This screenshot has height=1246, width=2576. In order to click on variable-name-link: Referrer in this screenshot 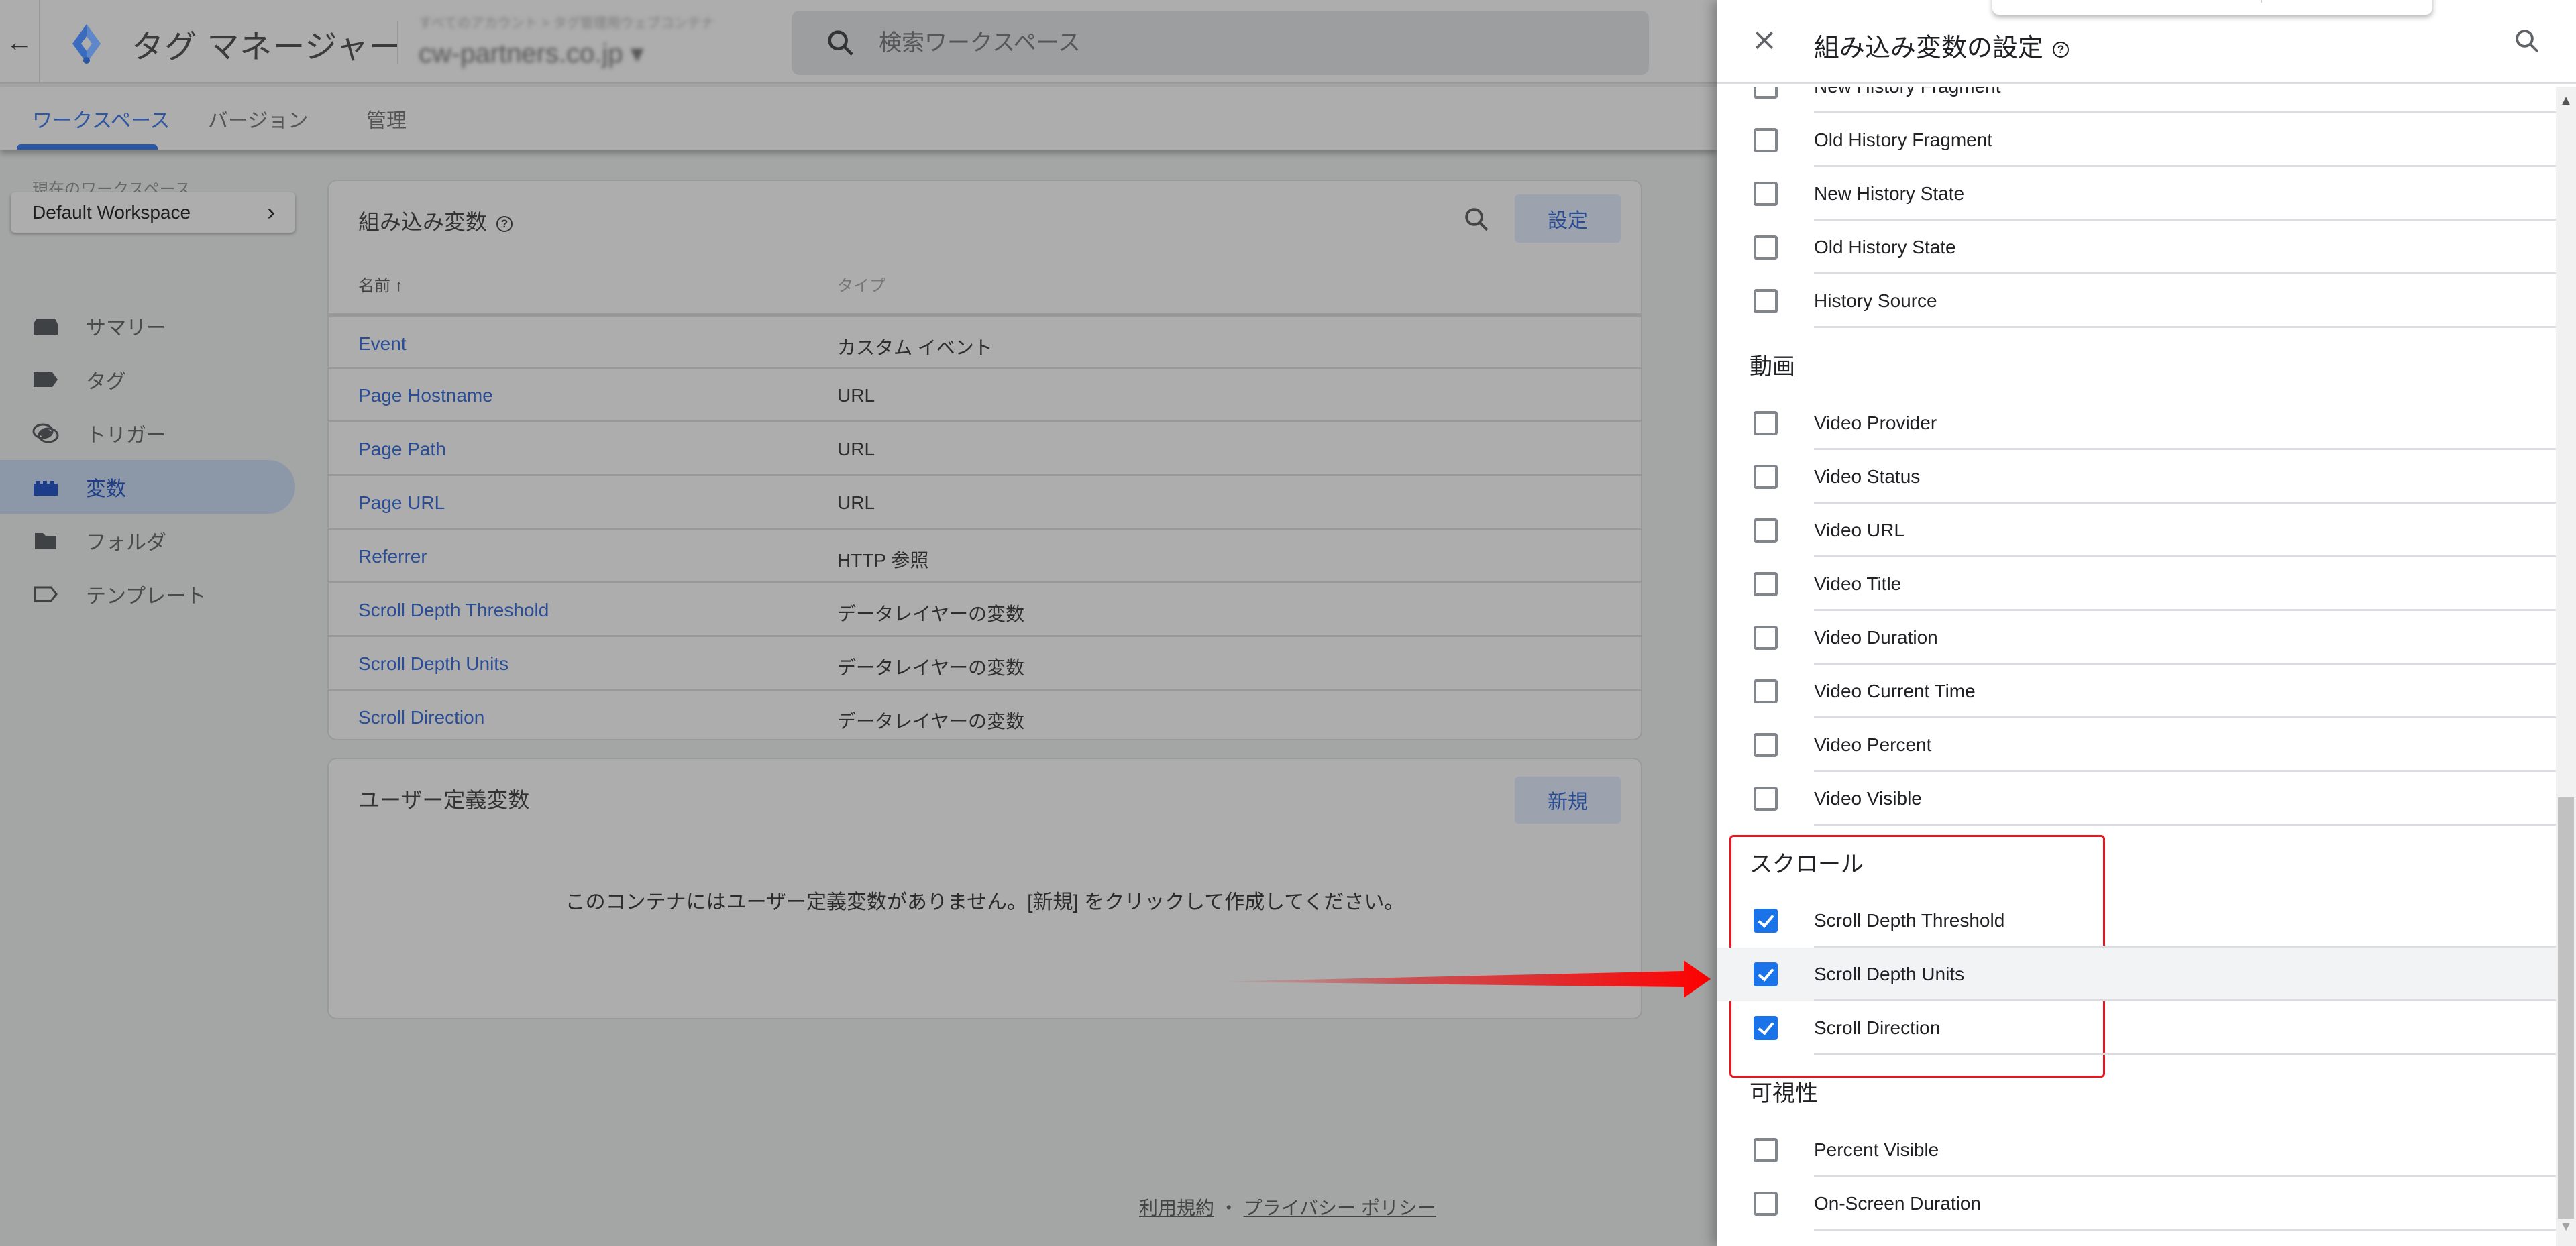, I will do `click(392, 556)`.